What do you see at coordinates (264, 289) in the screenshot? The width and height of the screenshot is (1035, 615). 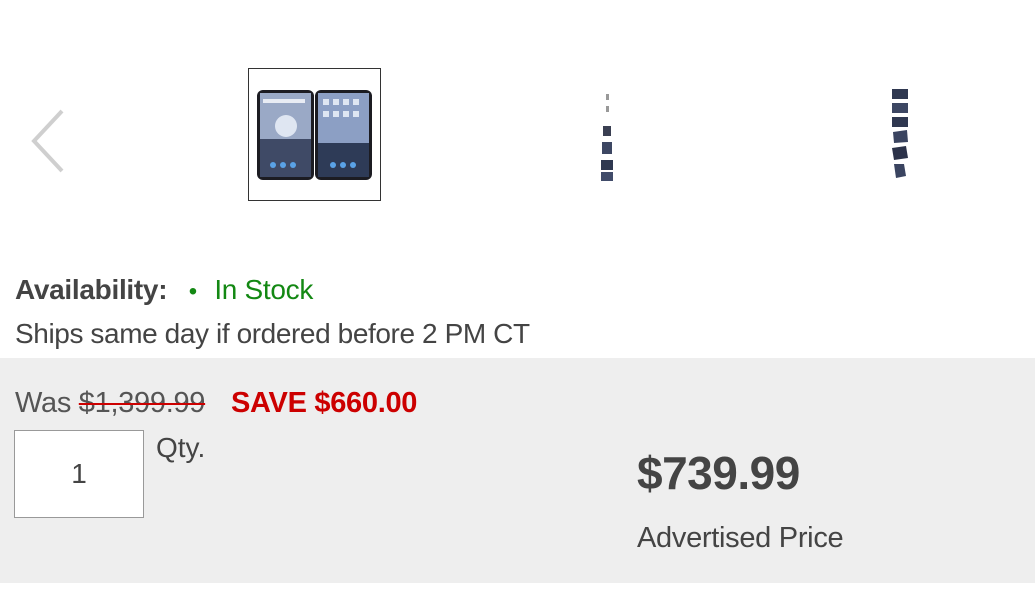 I see `stock-status: In Stock` at bounding box center [264, 289].